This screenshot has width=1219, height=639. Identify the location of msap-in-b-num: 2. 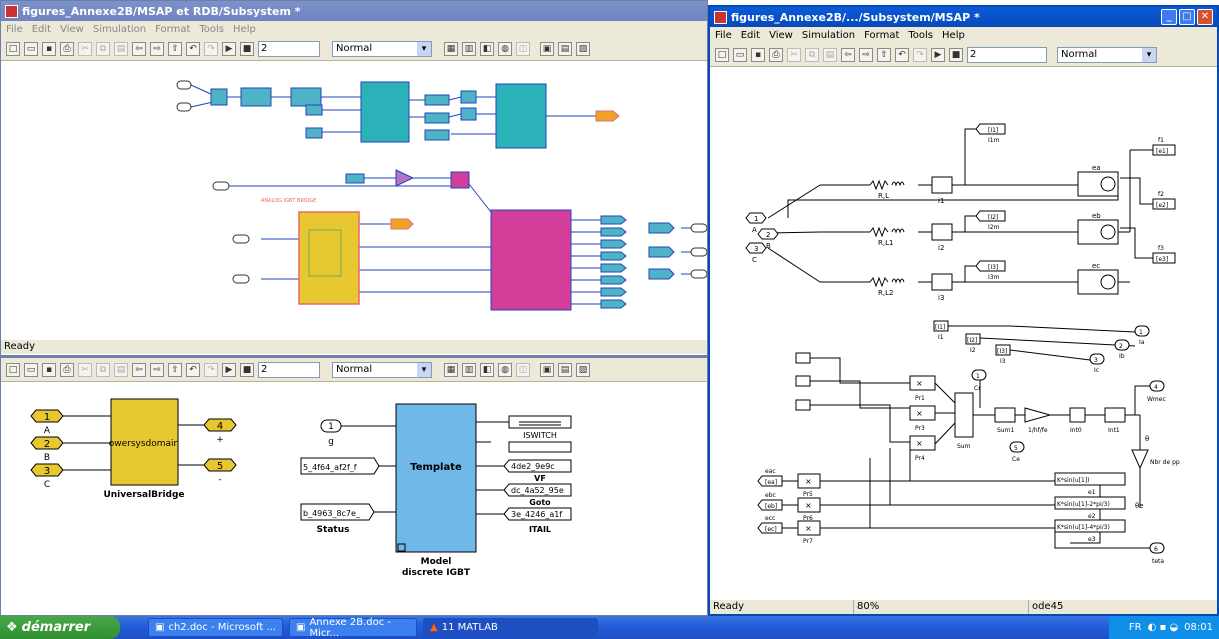
(768, 235).